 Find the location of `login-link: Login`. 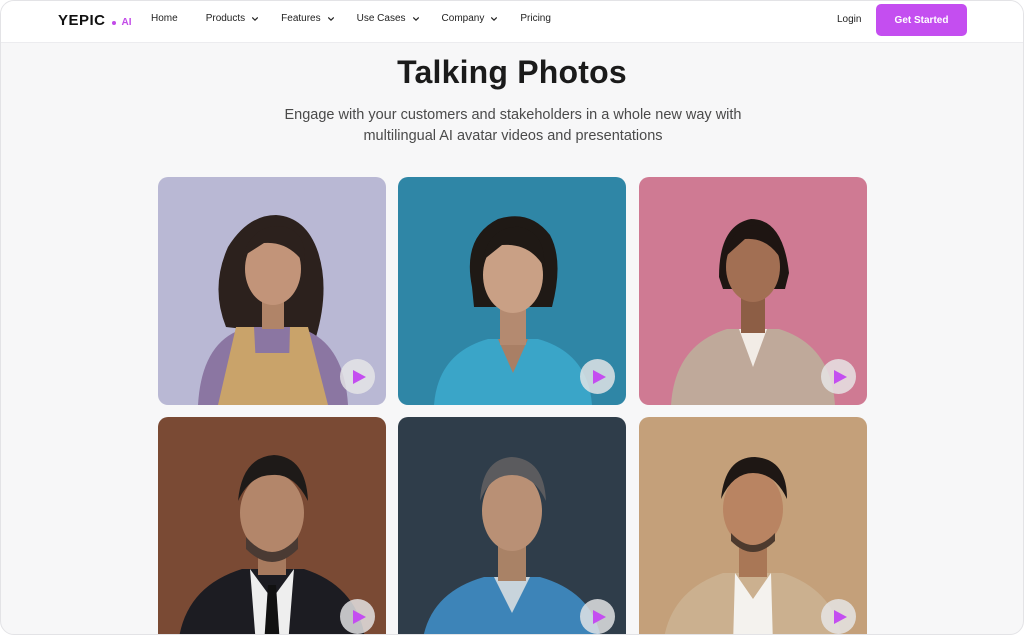

login-link: Login is located at coordinates (849, 19).